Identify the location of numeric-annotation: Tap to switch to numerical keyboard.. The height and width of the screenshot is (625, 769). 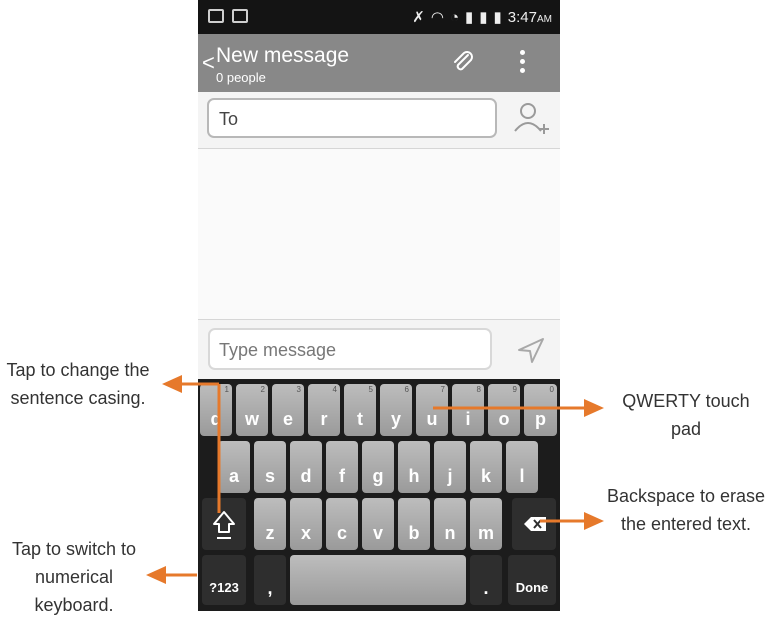
(74, 577).